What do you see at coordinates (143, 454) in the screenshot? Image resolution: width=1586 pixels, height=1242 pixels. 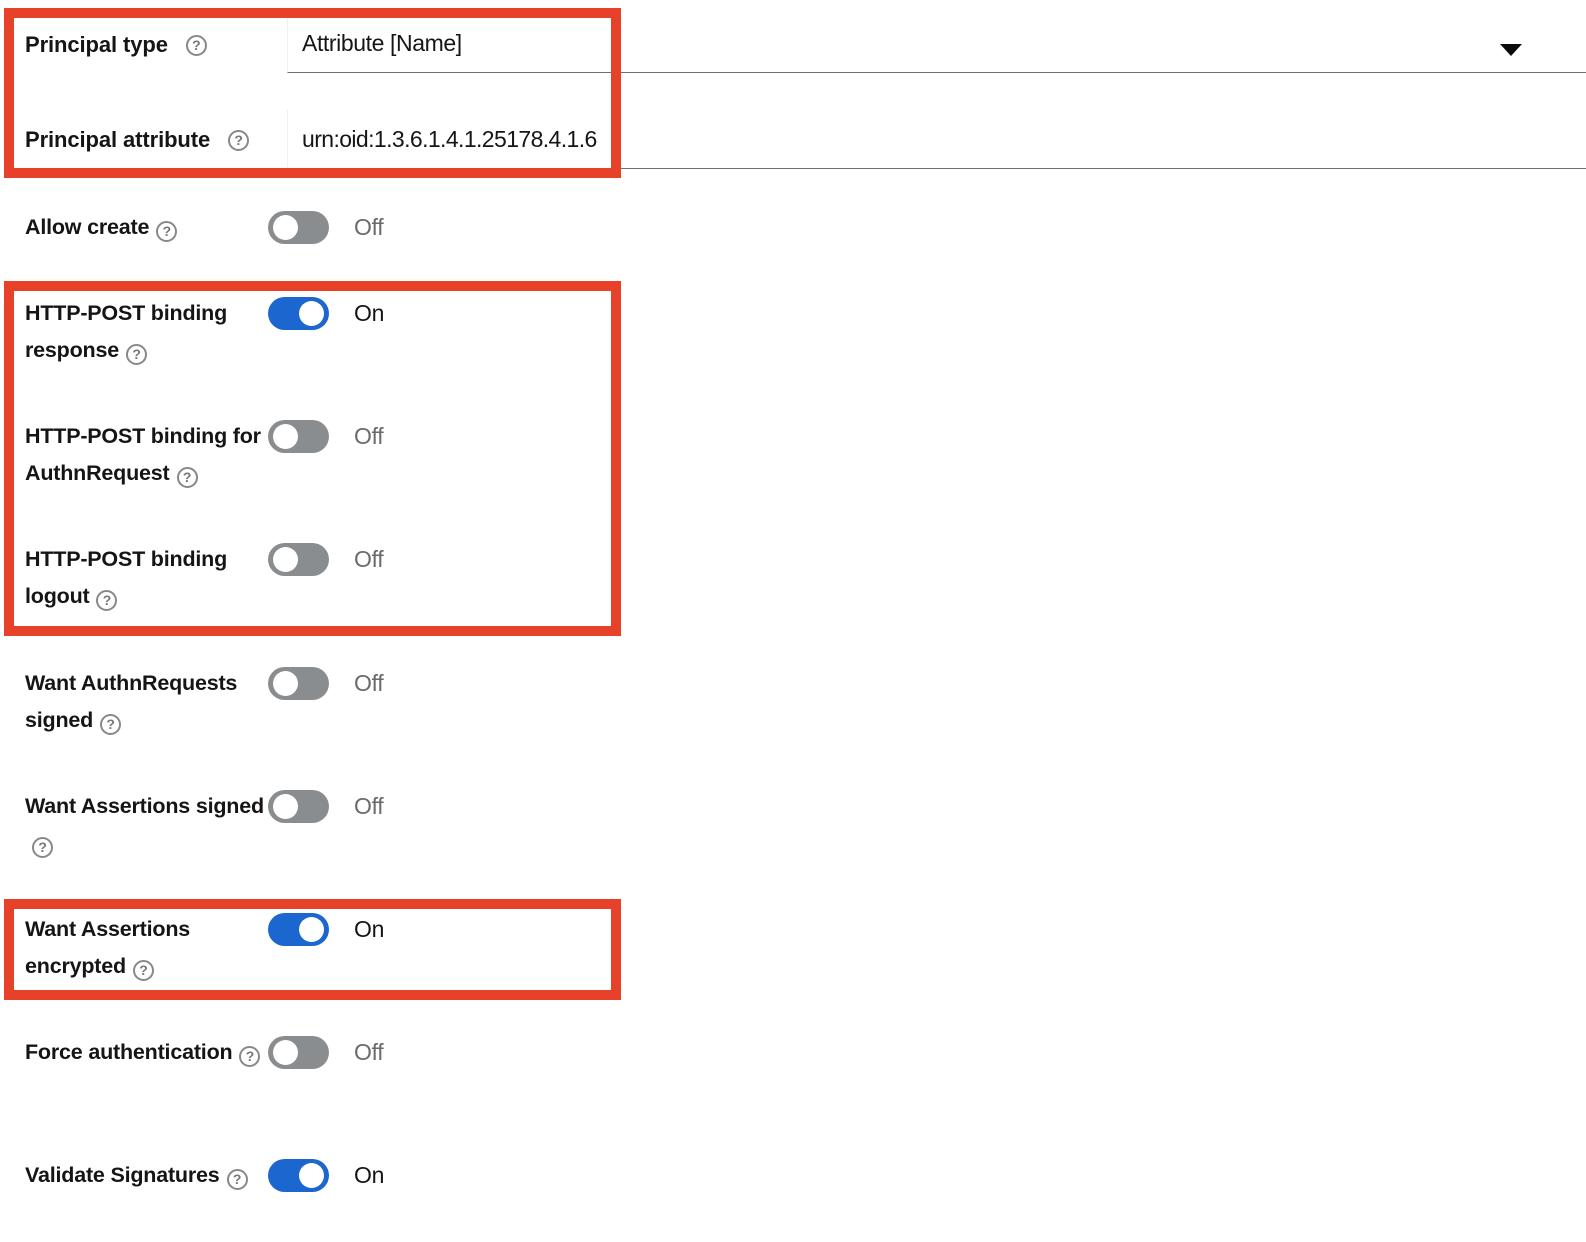 I see `toggle-label-text: HTTP-POST binding for AuthnRequest` at bounding box center [143, 454].